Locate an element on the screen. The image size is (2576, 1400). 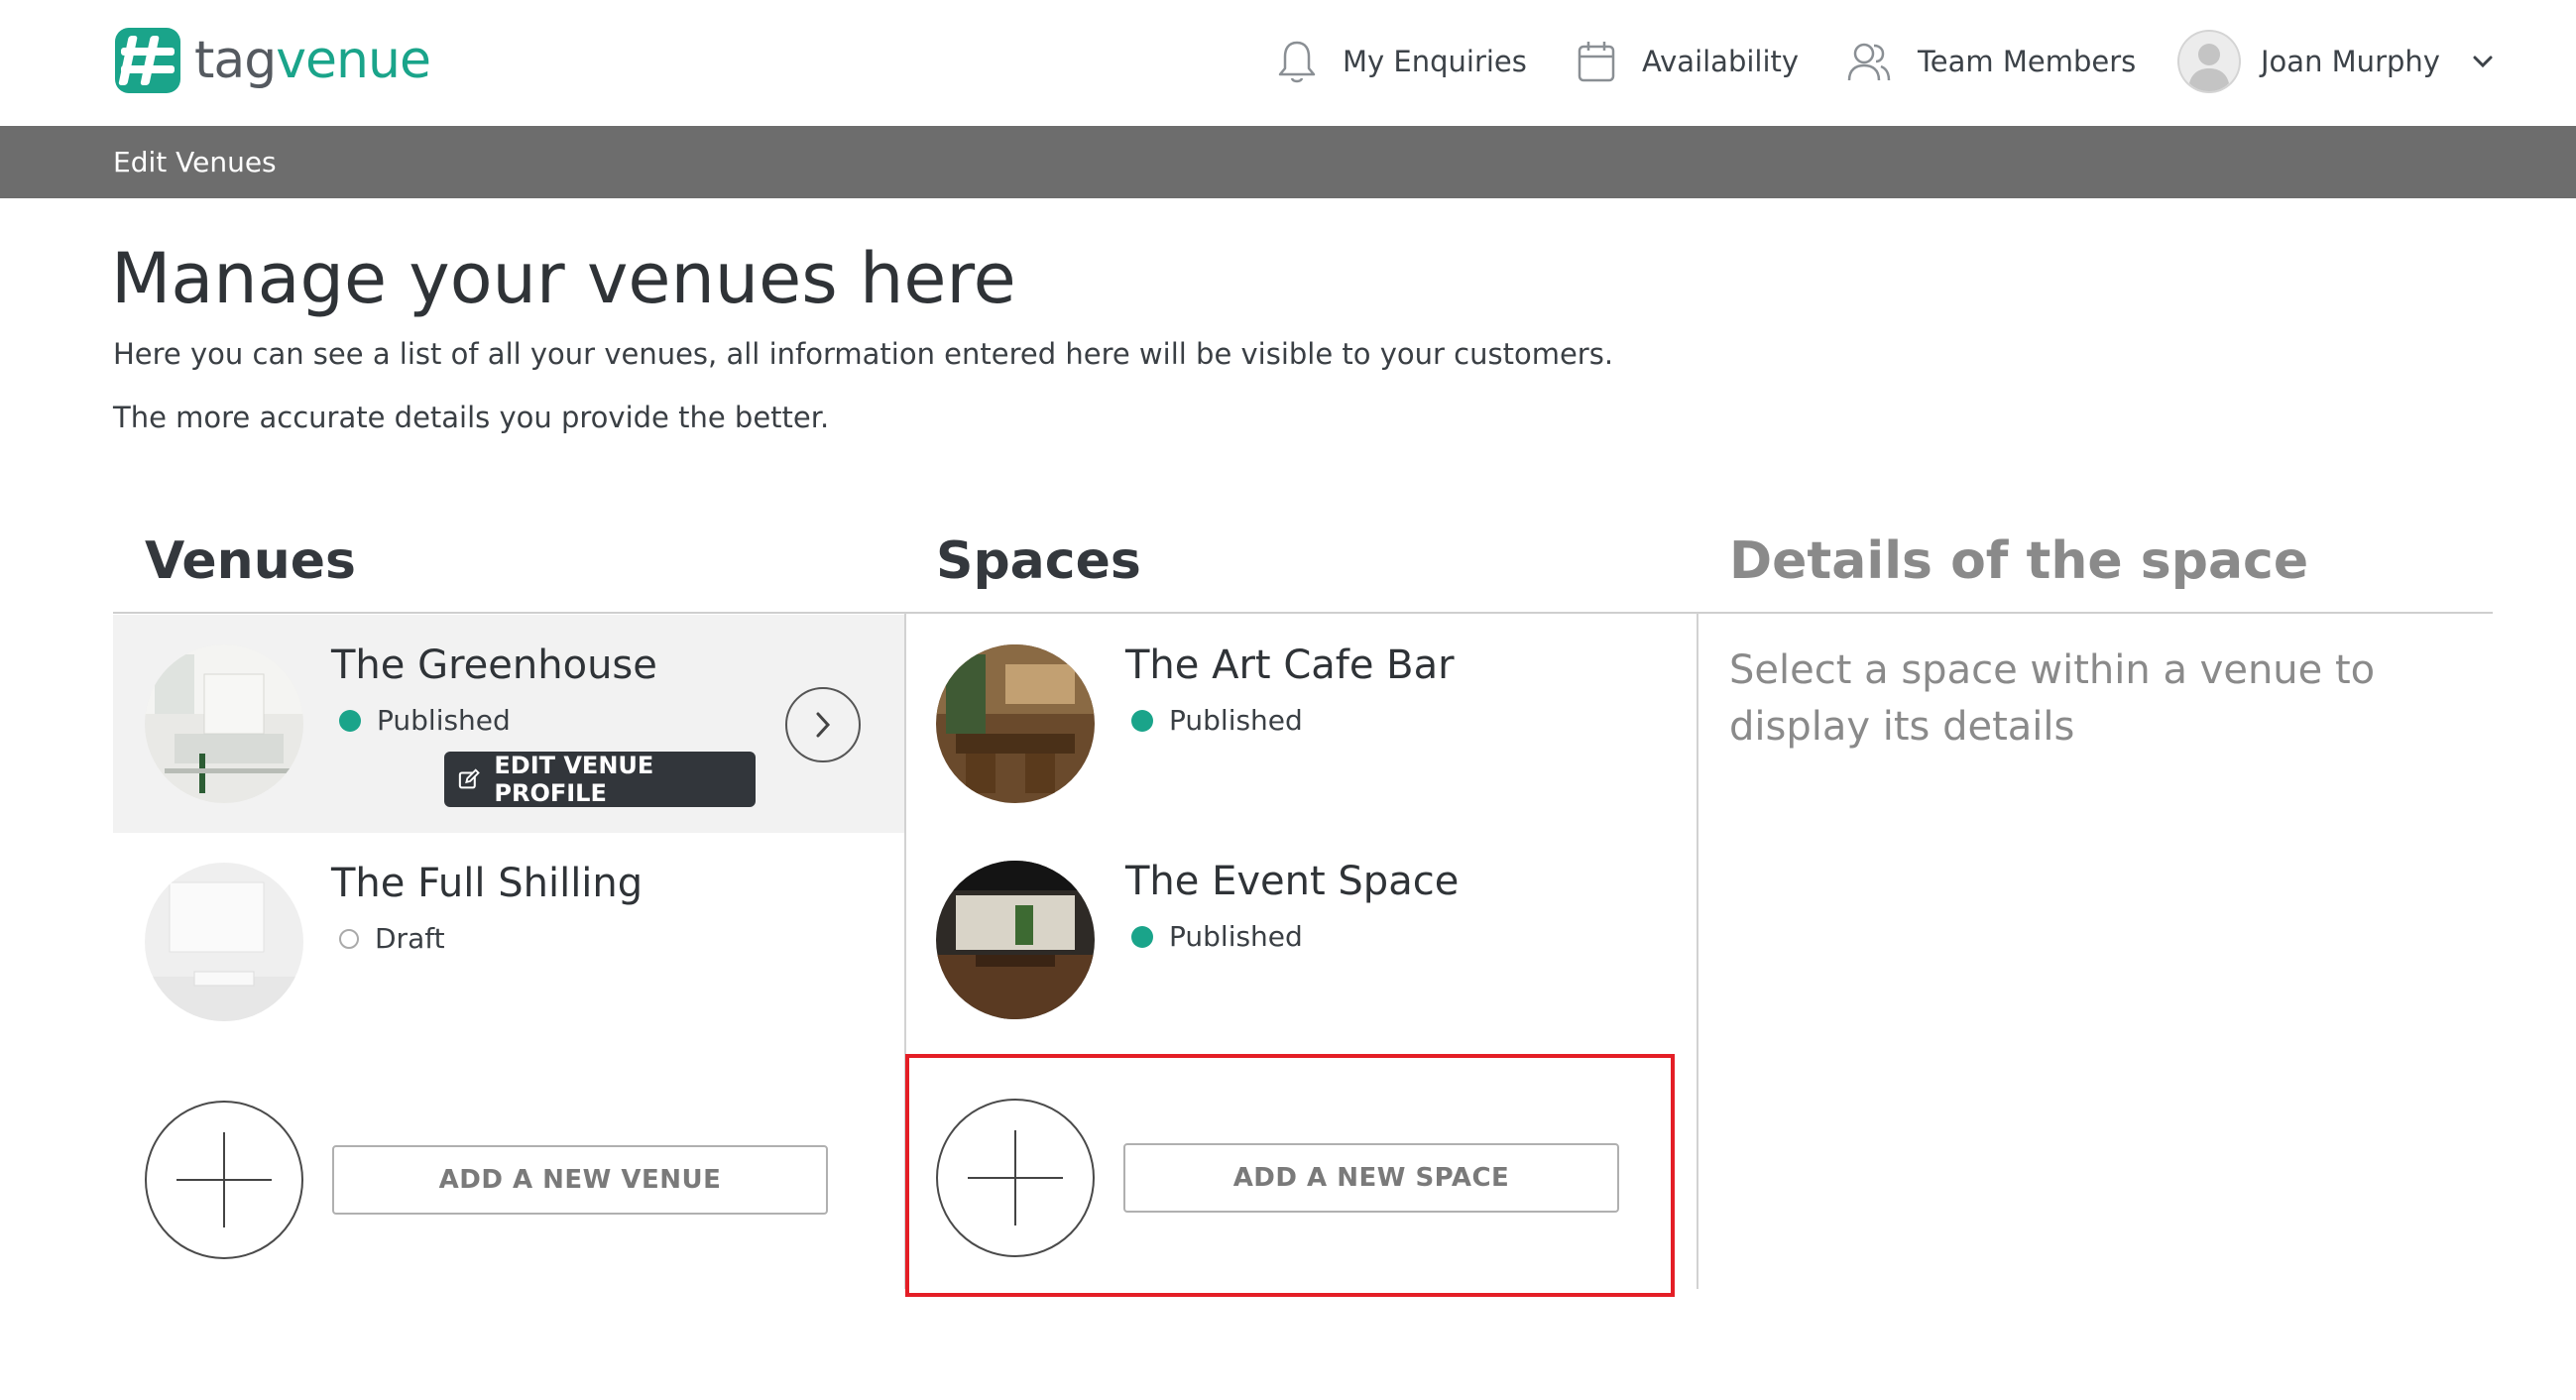
space-card-the-art-cafe-bar: The Art Cafe Bar Published is located at coordinates (1301, 724).